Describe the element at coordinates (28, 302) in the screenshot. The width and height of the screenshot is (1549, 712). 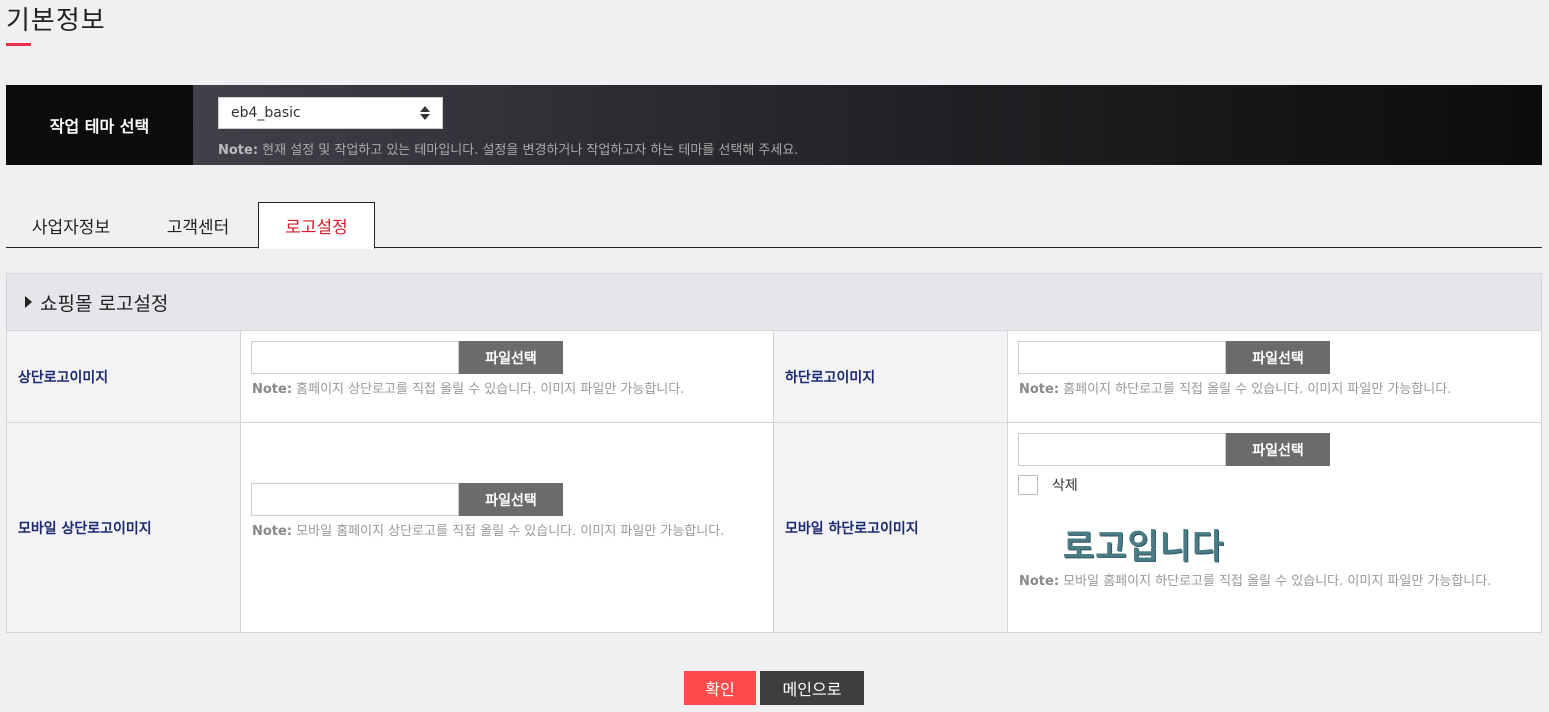
I see `triangle-right-icon` at that location.